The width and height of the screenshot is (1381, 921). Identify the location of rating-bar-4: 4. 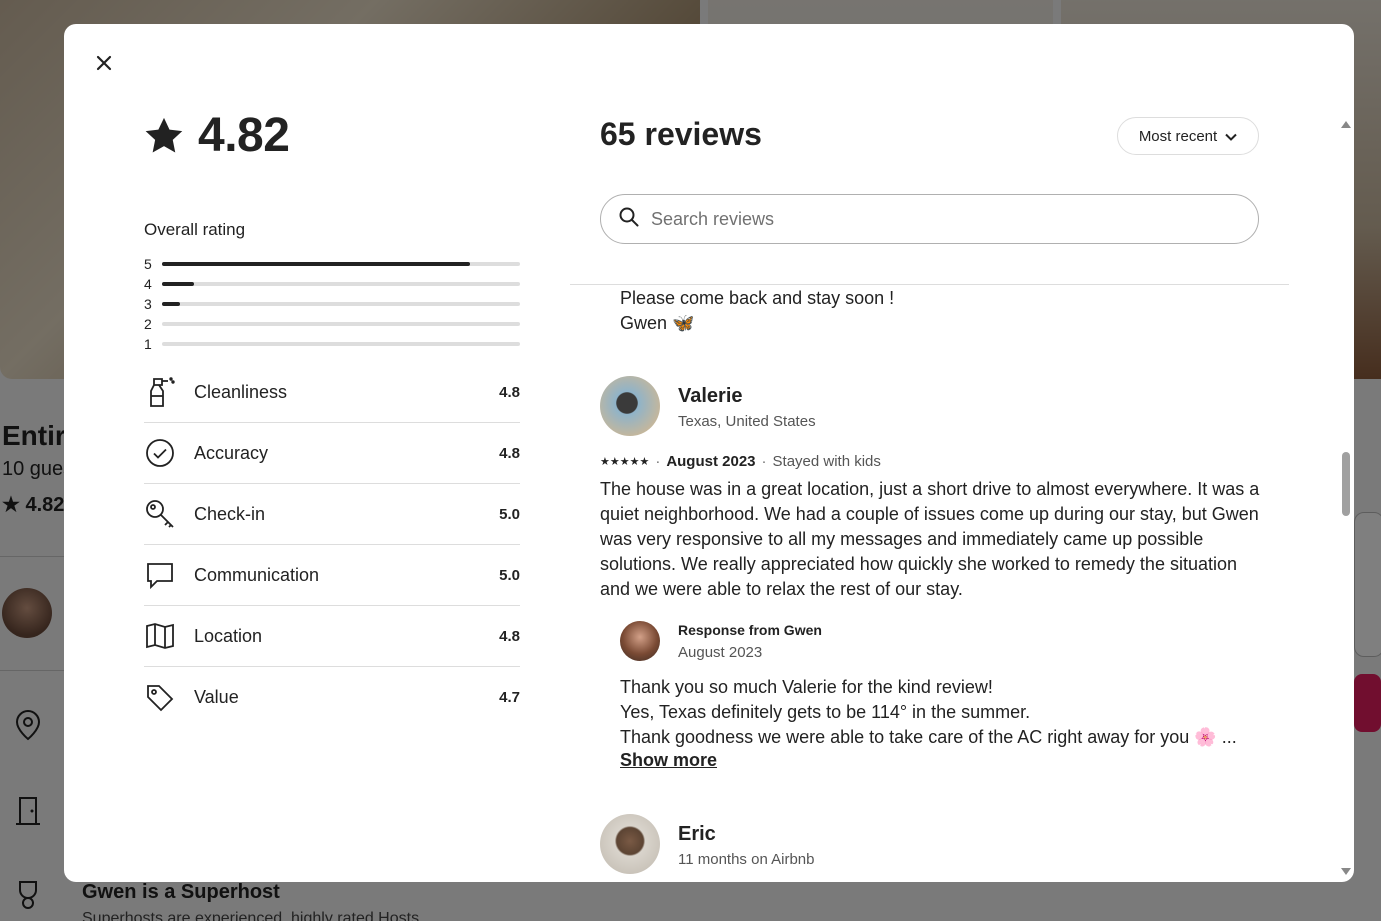
(332, 284).